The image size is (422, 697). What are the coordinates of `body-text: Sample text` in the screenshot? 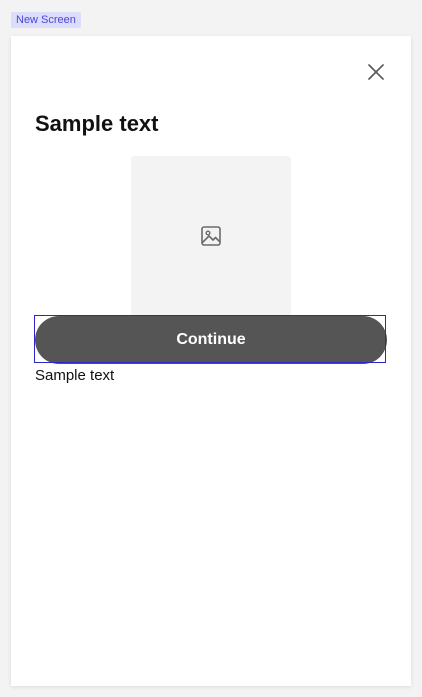 It's located at (75, 375).